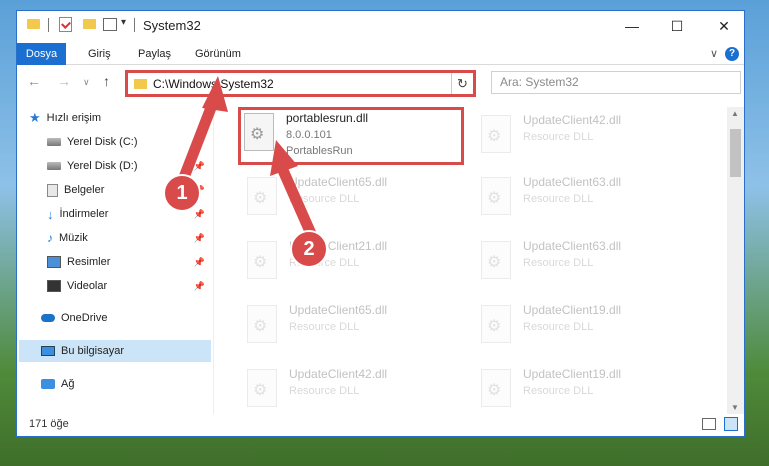  Describe the element at coordinates (247, 157) in the screenshot. I see `annotation-arrows` at that location.